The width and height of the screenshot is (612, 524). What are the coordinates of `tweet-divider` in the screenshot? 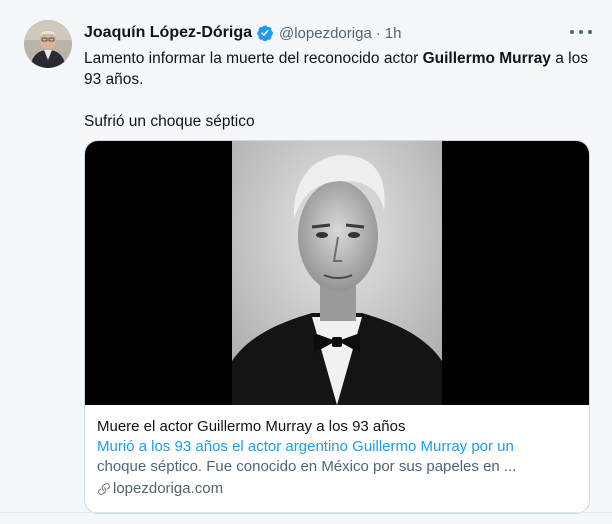 It's located at (306, 512).